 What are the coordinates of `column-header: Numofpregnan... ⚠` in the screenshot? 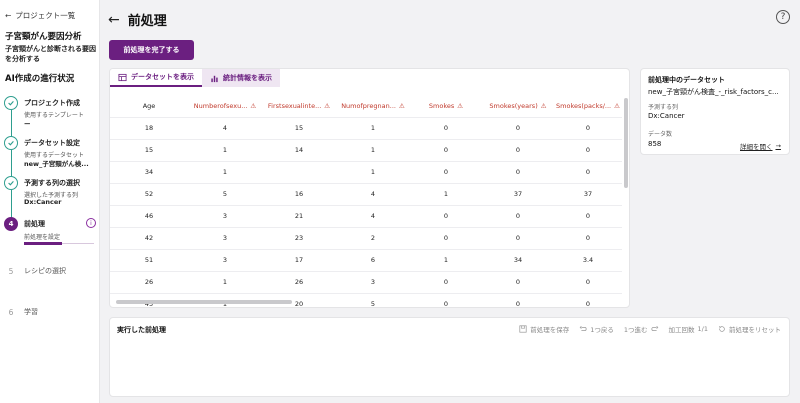 It's located at (373, 106).